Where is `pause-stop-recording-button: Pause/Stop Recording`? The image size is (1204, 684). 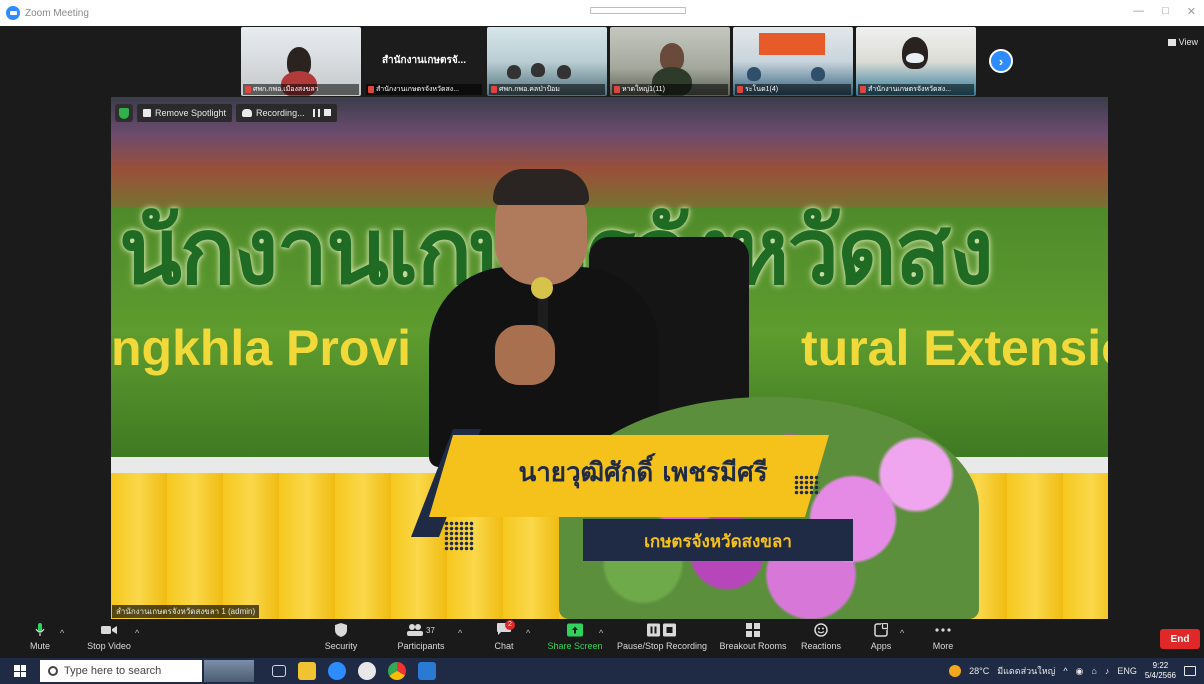 pause-stop-recording-button: Pause/Stop Recording is located at coordinates (662, 637).